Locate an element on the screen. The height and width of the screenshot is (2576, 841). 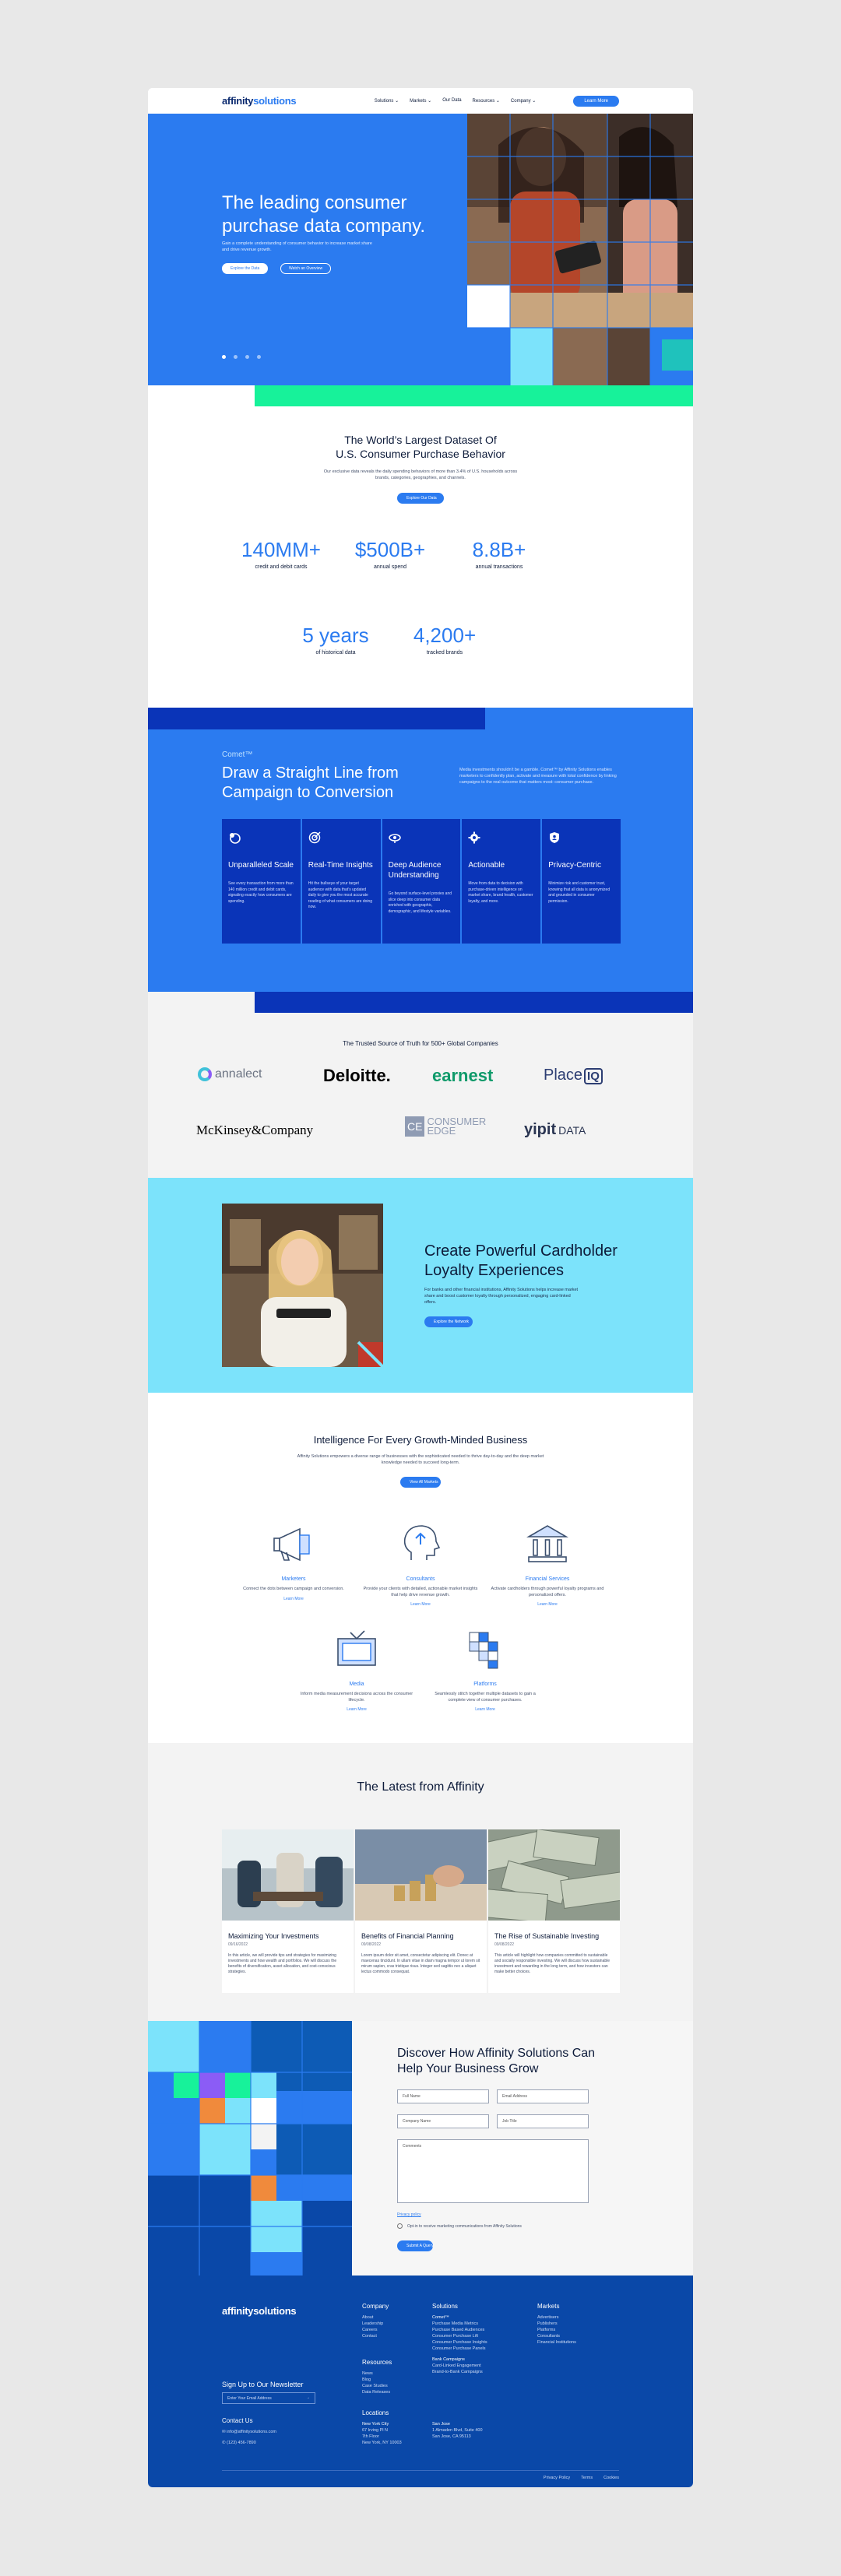
stat-label: of historical data is located at coordinates (335, 653).